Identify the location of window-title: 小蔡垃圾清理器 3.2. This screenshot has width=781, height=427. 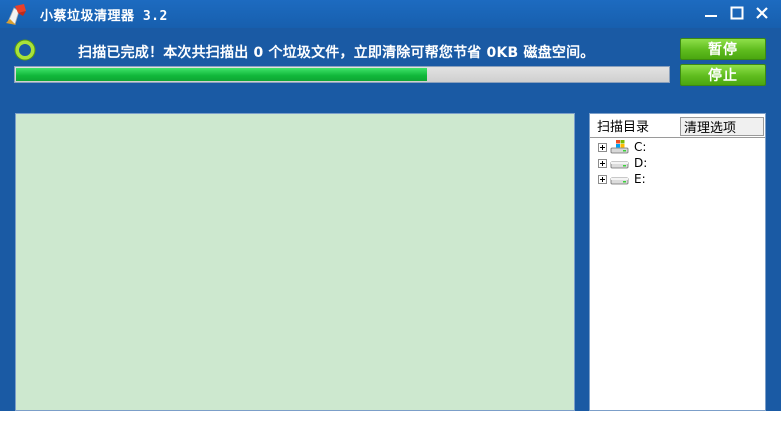
(104, 16).